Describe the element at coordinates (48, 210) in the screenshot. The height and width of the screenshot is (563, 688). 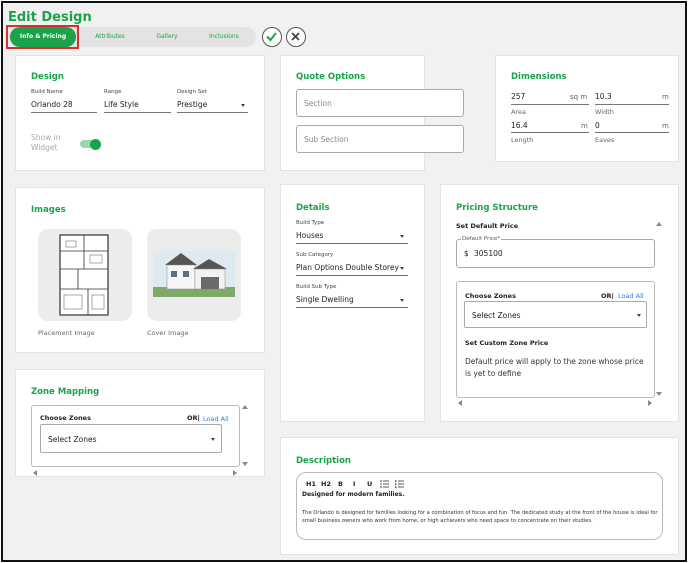
I see `images-title: Images` at that location.